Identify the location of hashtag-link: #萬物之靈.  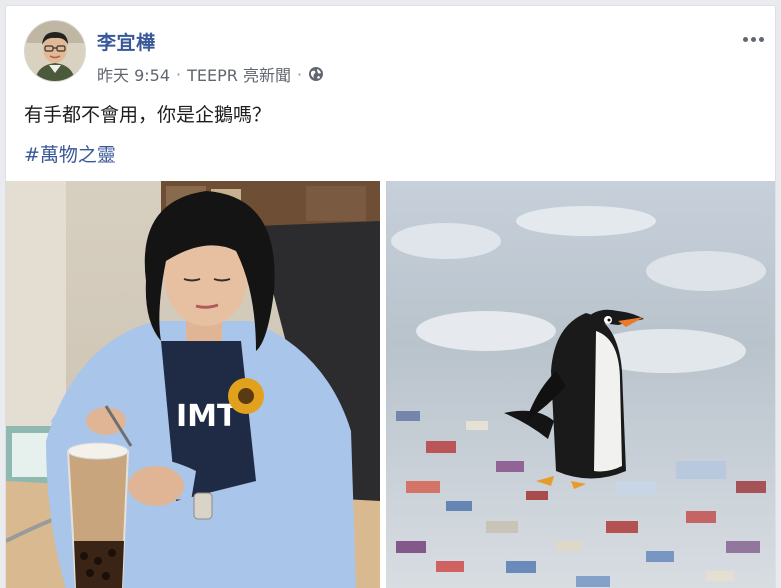
(70, 153).